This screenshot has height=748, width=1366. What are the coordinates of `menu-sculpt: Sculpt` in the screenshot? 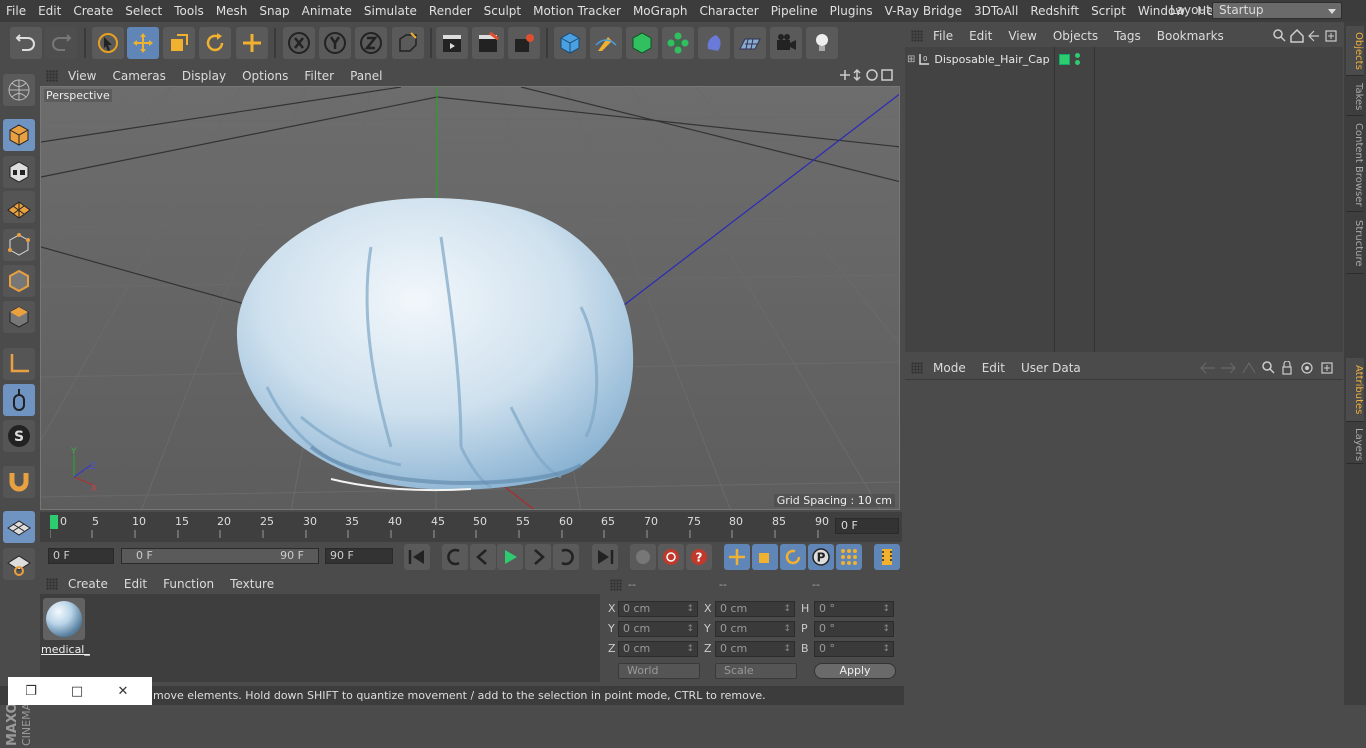 It's located at (502, 11).